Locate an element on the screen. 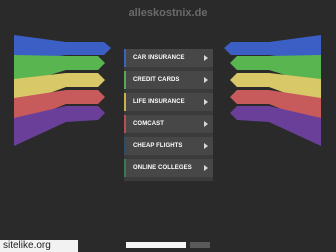 This screenshot has width=336, height=252. search-button is located at coordinates (200, 245).